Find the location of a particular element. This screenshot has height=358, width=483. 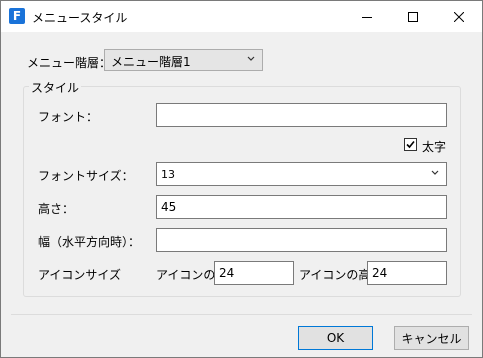

width-label: 幅（水平方向時）： is located at coordinates (89, 242).